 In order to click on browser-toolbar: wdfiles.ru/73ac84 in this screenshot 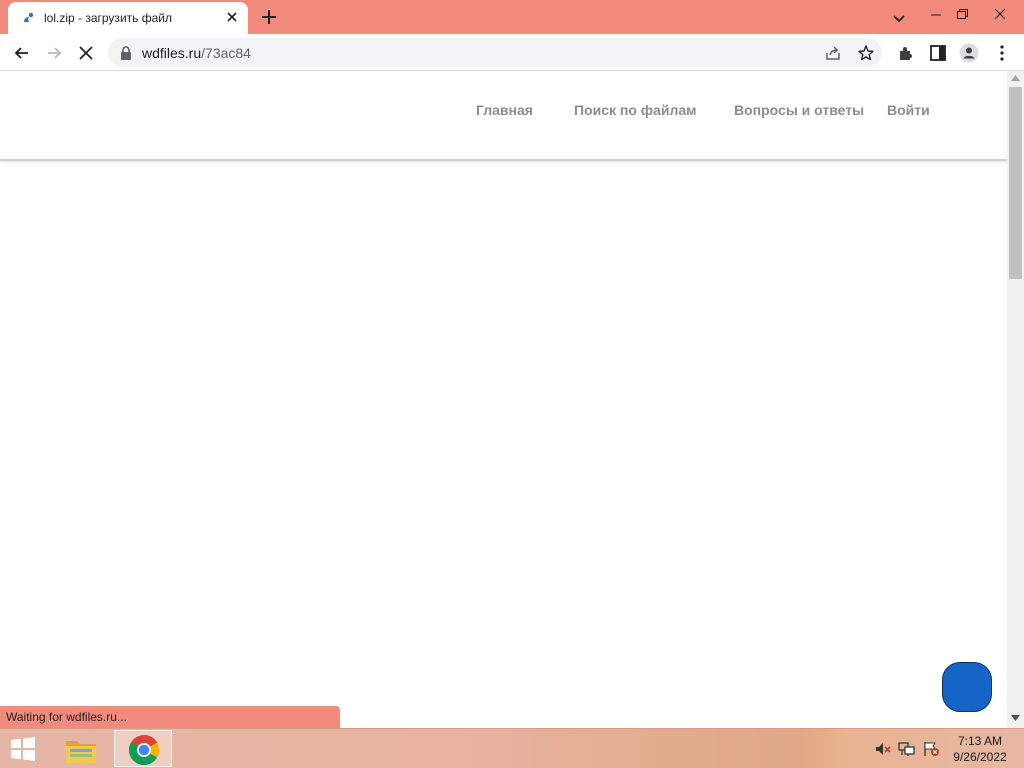, I will do `click(512, 52)`.